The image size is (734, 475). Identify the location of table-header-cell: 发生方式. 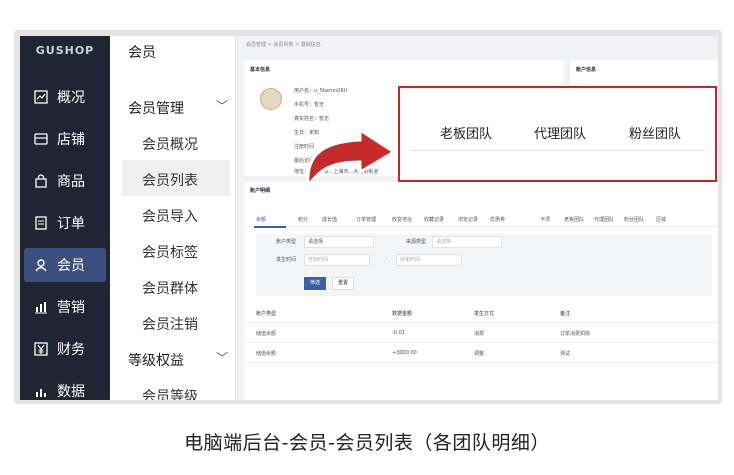
(484, 314).